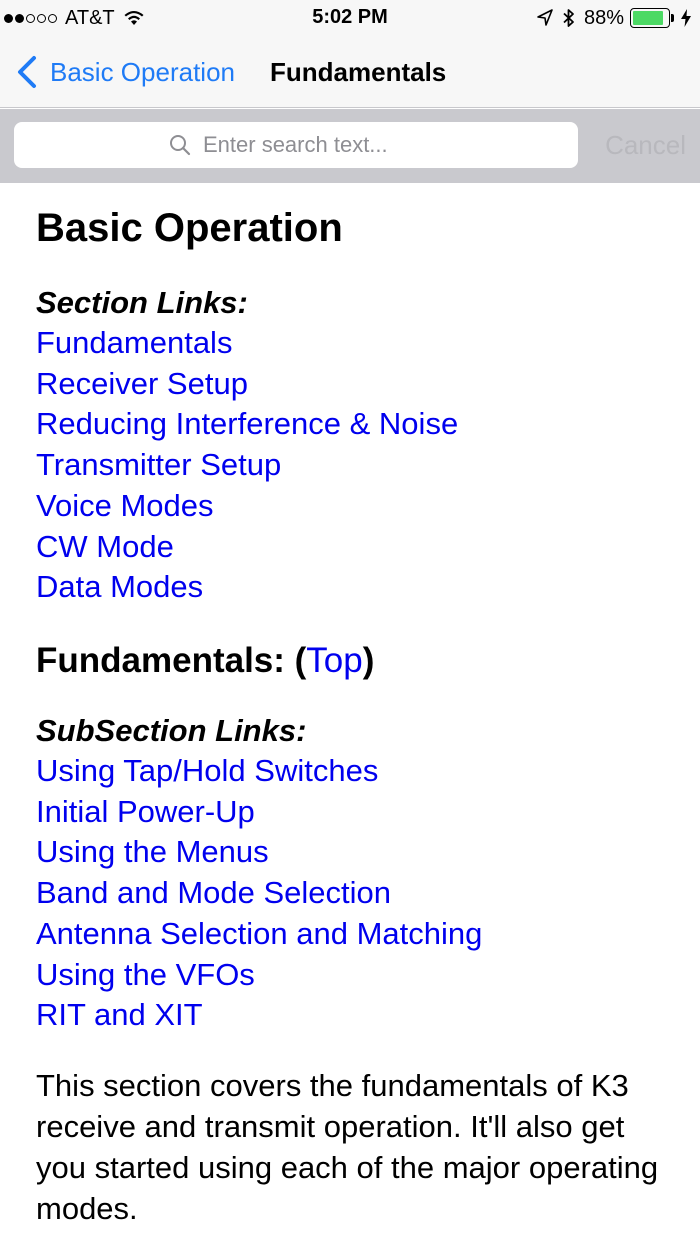 This screenshot has width=700, height=1244. I want to click on top-link: Top, so click(334, 660).